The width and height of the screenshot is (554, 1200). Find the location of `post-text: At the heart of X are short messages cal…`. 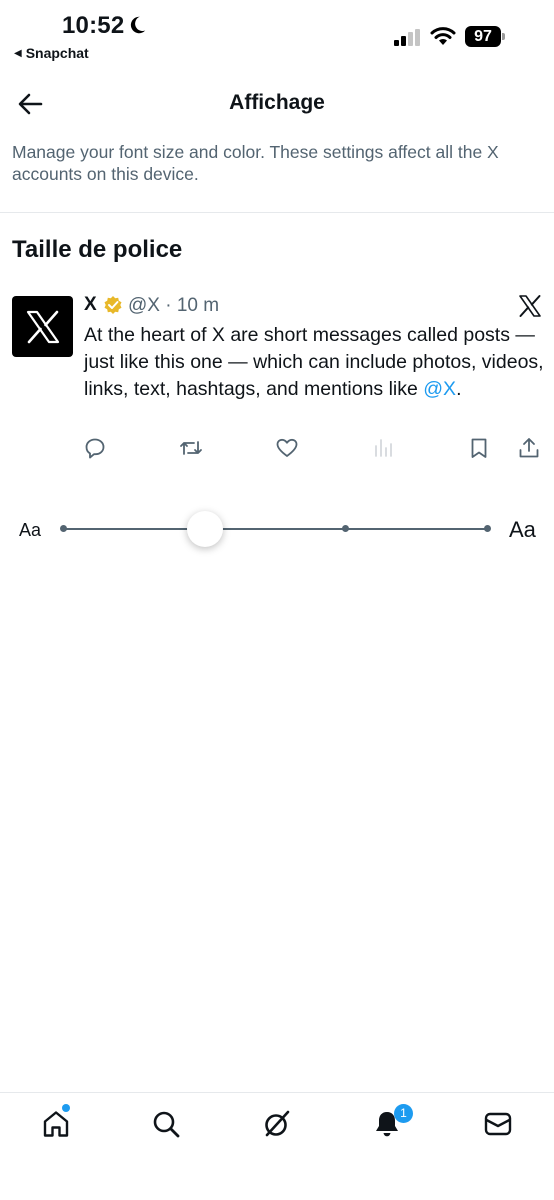

post-text: At the heart of X are short messages cal… is located at coordinates (314, 362).